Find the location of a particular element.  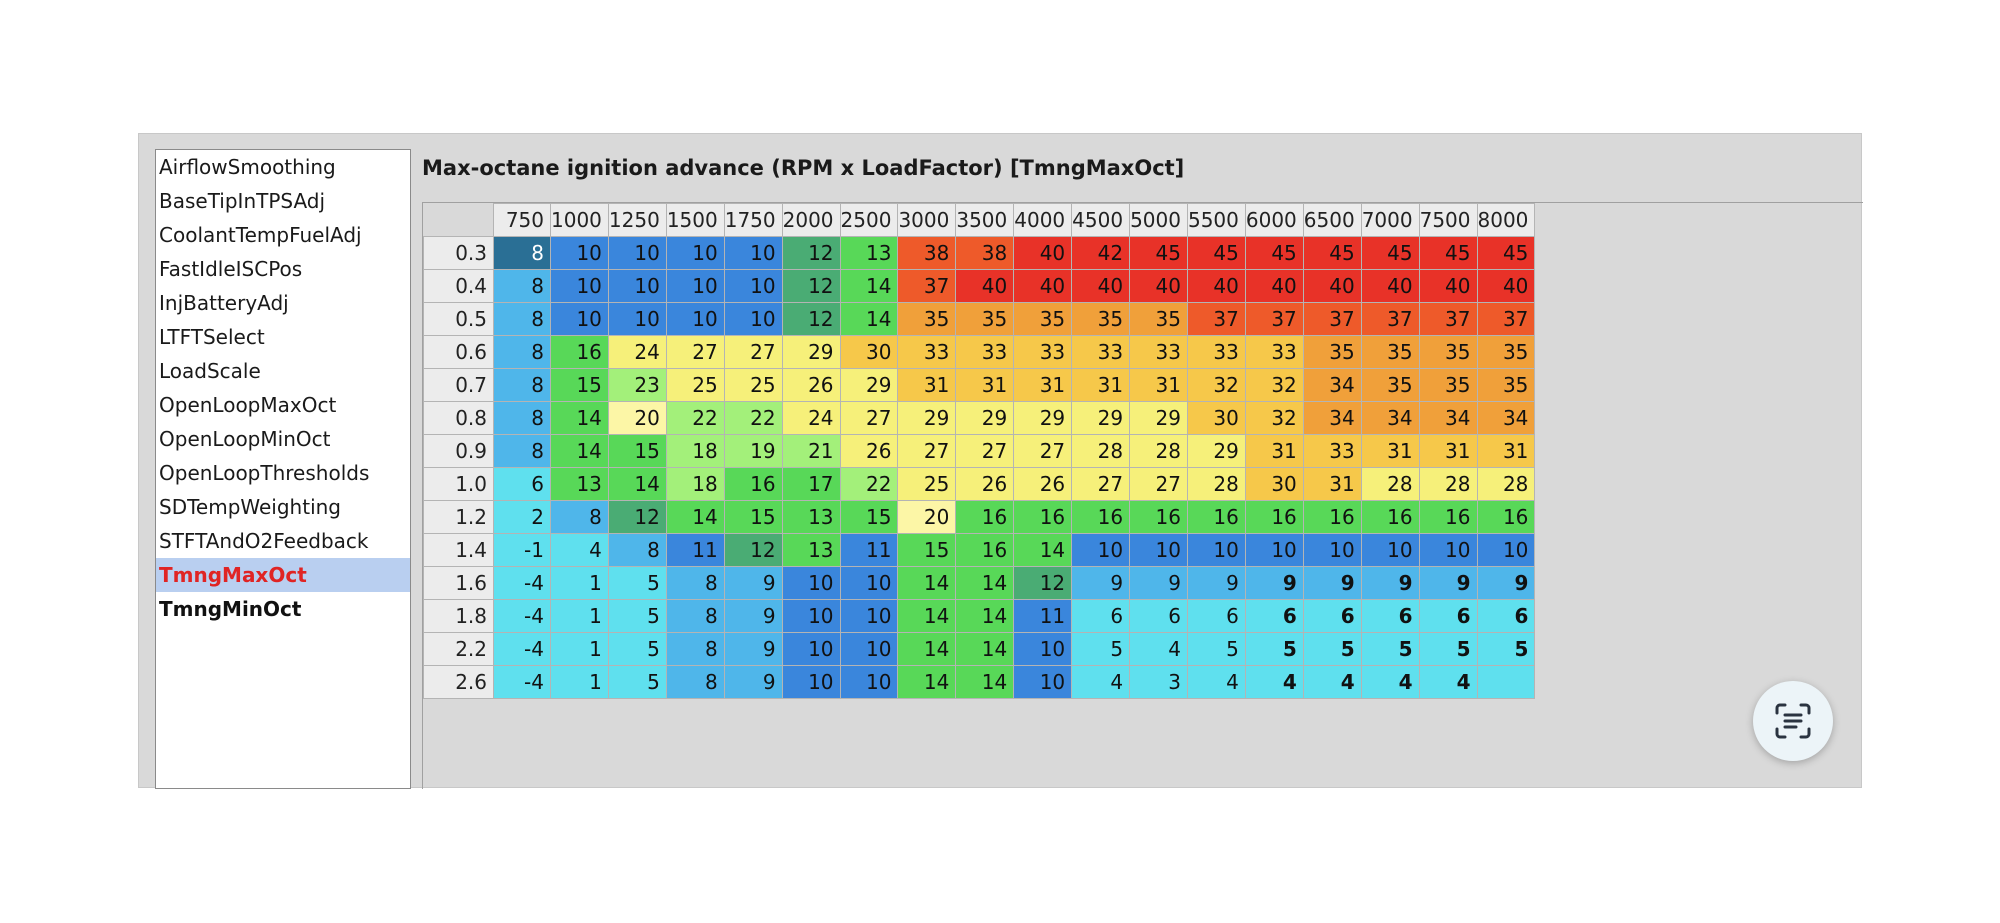

sidebar-item-ltftselect: LTFTSelect is located at coordinates (283, 337).